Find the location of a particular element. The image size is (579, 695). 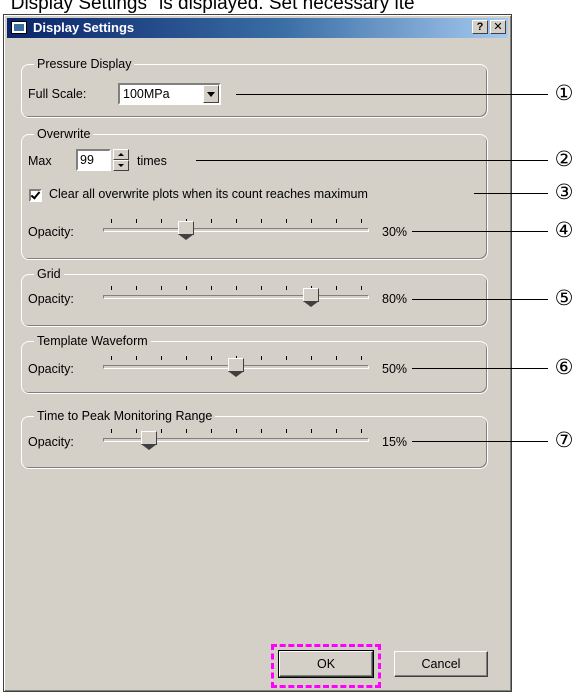

max-count-input: 99 is located at coordinates (93, 160).